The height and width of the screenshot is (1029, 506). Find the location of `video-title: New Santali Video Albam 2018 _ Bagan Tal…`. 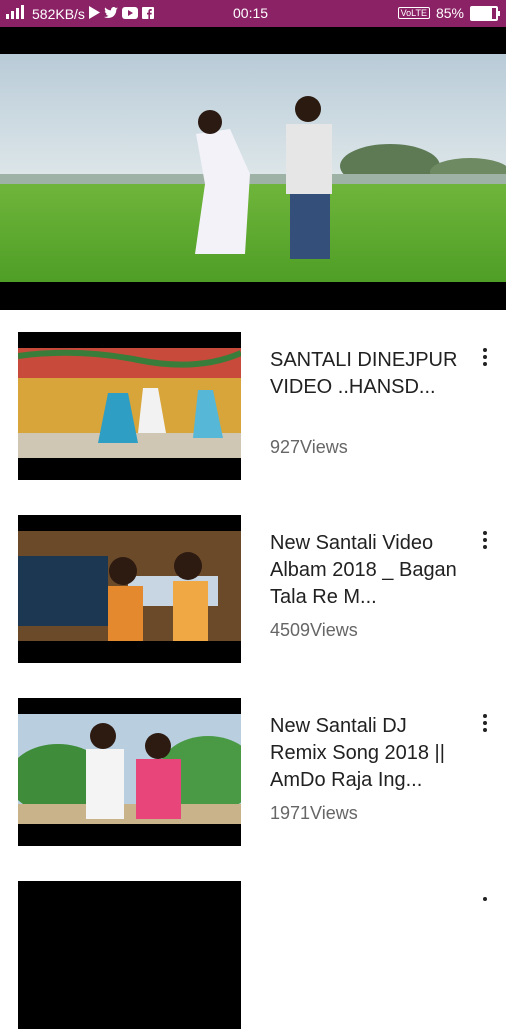

video-title: New Santali Video Albam 2018 _ Bagan Tal… is located at coordinates (365, 570).